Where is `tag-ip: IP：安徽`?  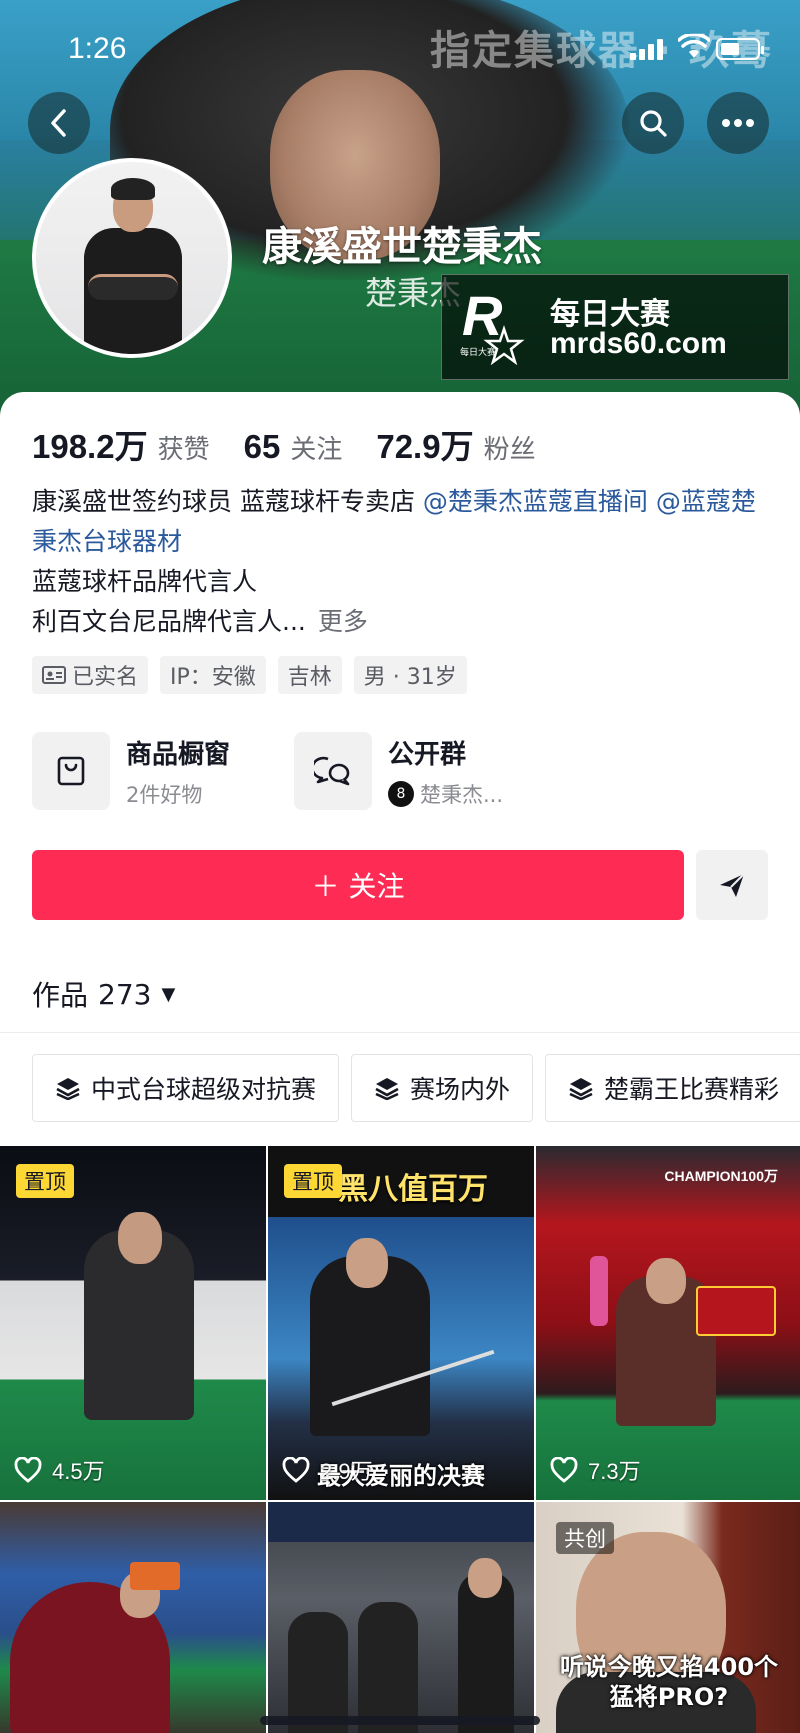 tag-ip: IP：安徽 is located at coordinates (213, 675).